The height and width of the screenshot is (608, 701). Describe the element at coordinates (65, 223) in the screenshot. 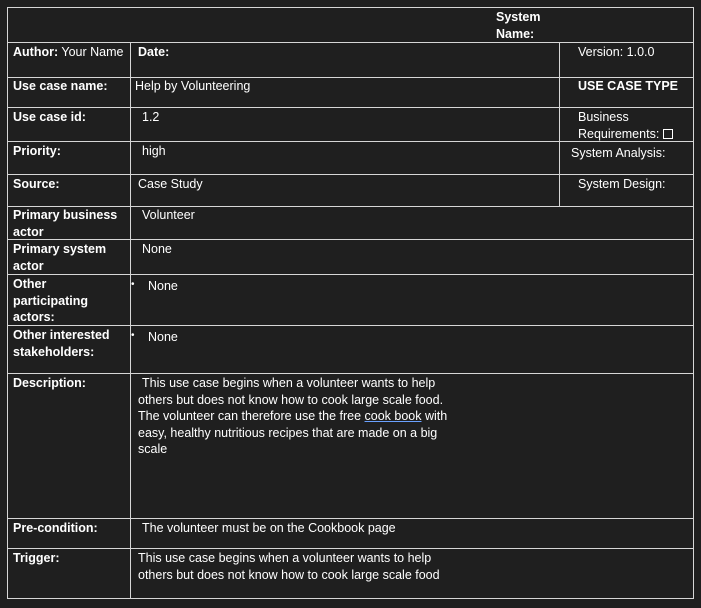

I see `primary-business-actor-label: Primary business actor` at that location.